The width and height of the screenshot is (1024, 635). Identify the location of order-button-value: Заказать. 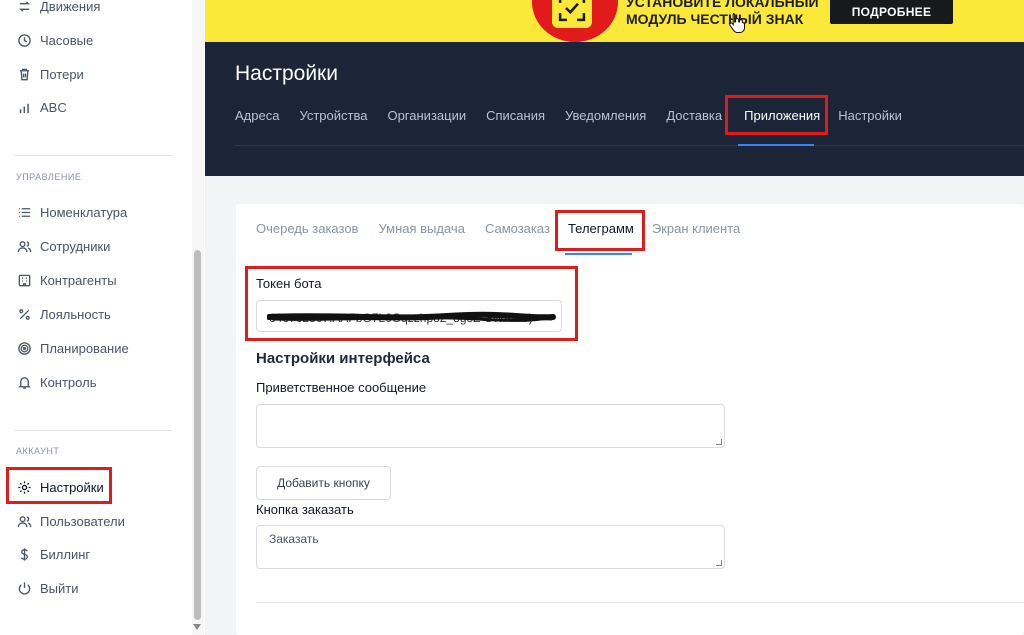
(294, 539).